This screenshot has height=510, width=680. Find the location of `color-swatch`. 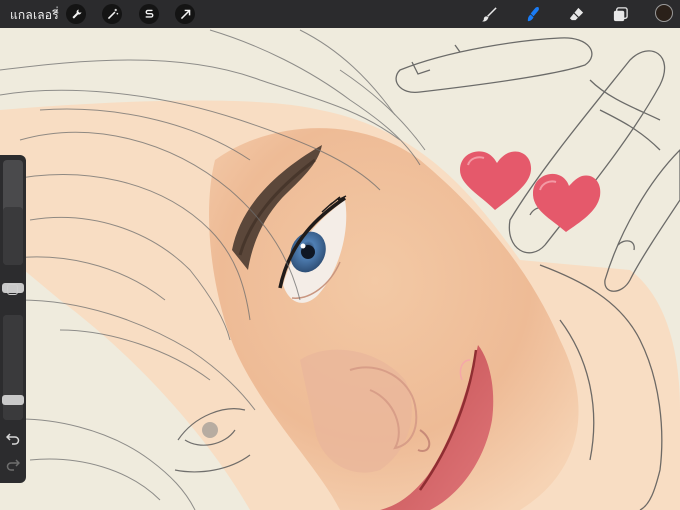

color-swatch is located at coordinates (664, 13).